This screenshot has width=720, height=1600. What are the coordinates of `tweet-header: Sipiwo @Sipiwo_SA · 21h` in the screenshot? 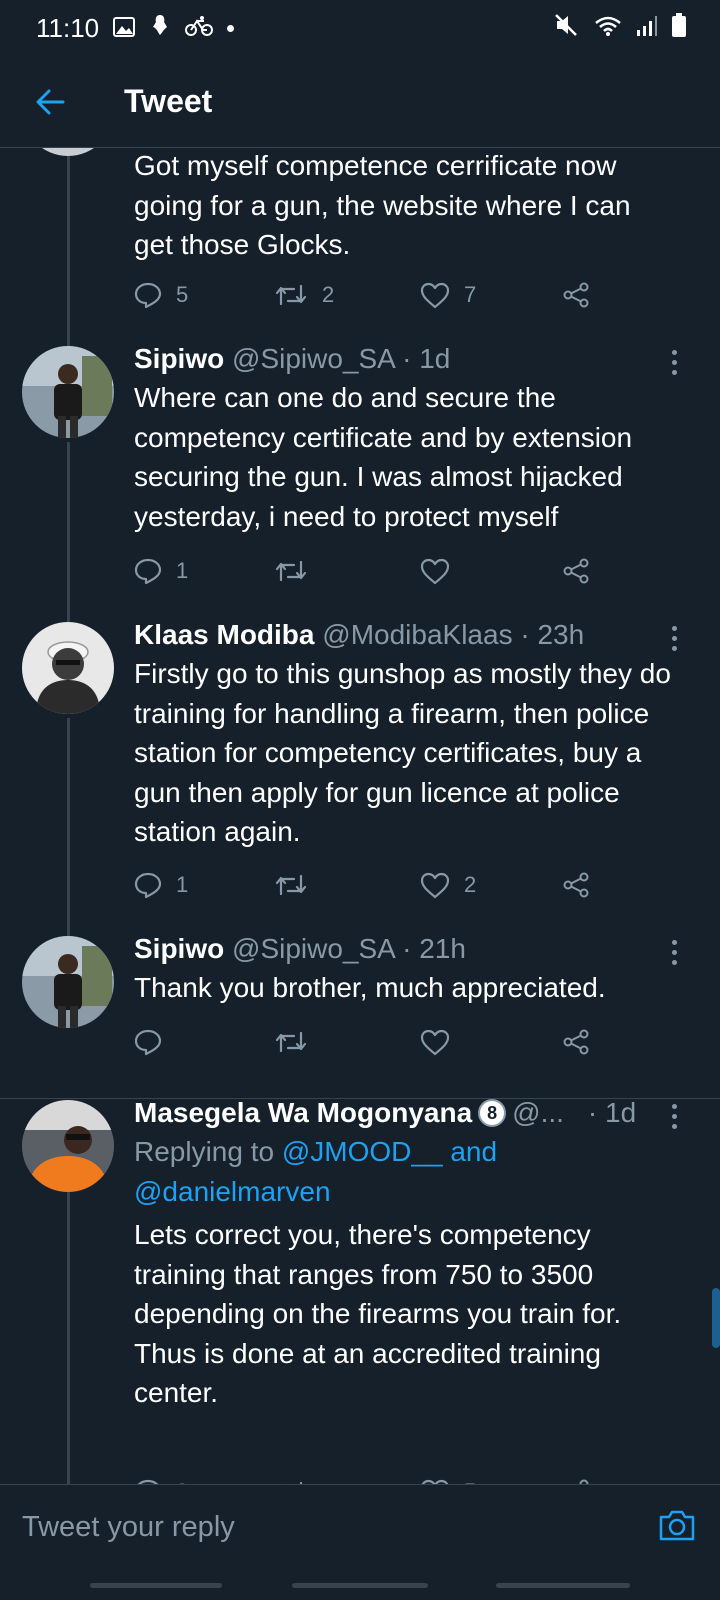 It's located at (405, 949).